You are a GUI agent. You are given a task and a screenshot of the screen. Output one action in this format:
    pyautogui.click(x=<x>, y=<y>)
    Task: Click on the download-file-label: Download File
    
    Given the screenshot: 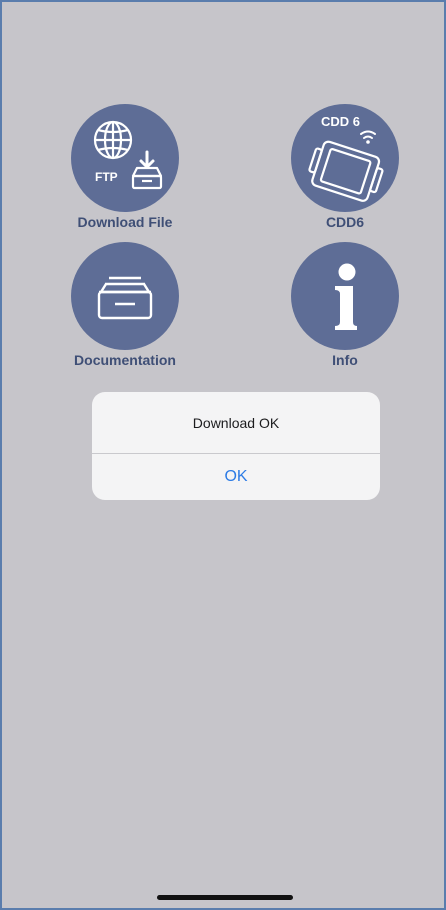 What is the action you would take?
    pyautogui.click(x=125, y=222)
    